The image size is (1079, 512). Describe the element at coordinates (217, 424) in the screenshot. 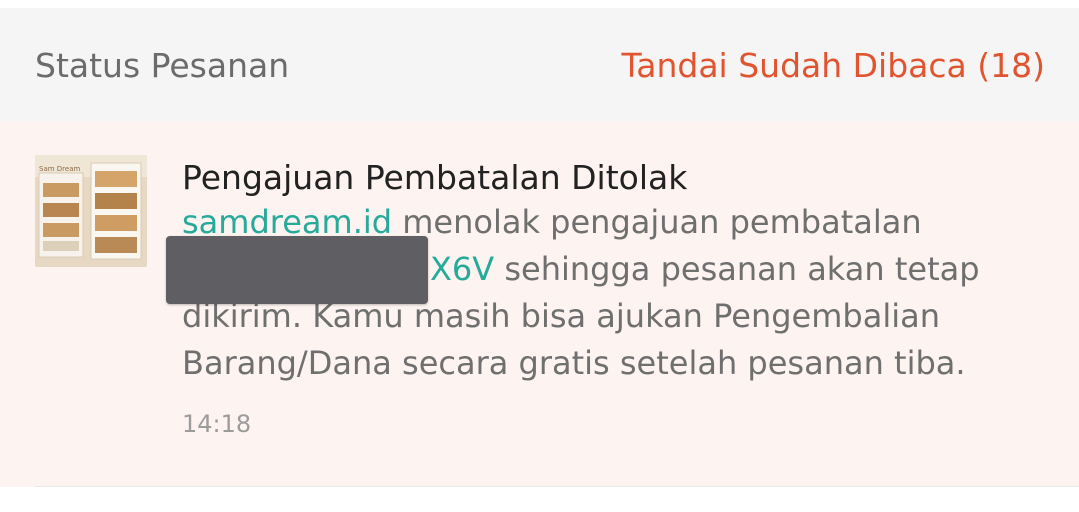

I see `notification-time: 14:18` at that location.